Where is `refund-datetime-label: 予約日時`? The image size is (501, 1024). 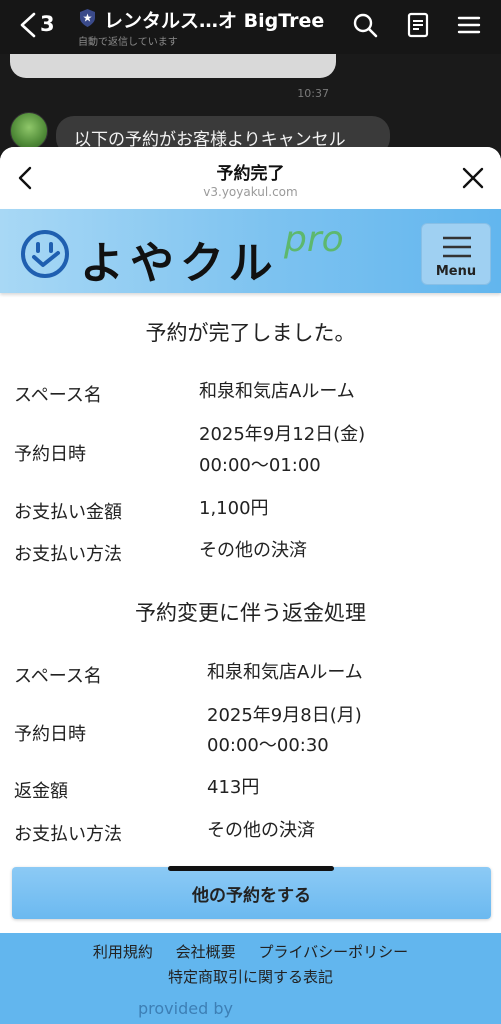
refund-datetime-label: 予約日時 is located at coordinates (50, 734).